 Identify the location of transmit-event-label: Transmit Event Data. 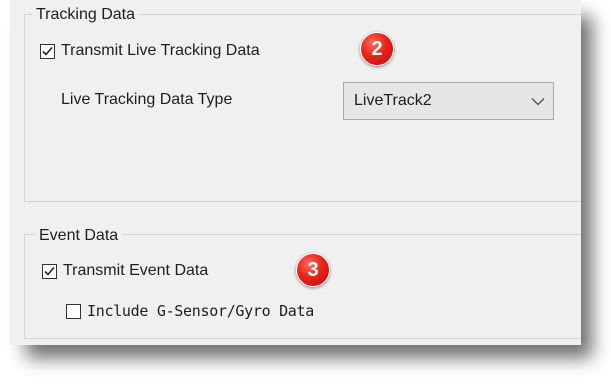
(136, 270).